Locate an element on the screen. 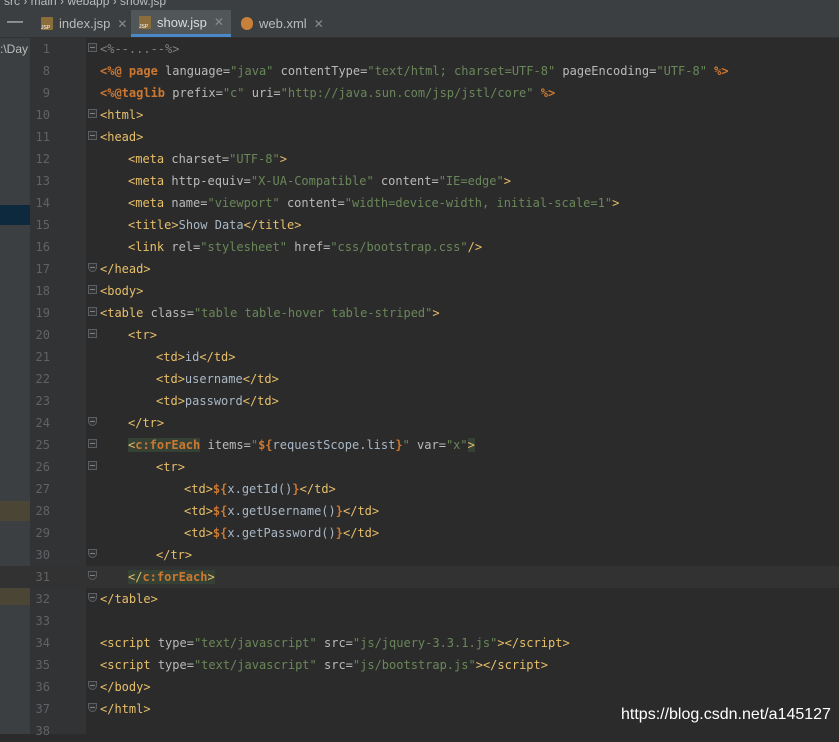  code-line: 10 <html> is located at coordinates (419, 115).